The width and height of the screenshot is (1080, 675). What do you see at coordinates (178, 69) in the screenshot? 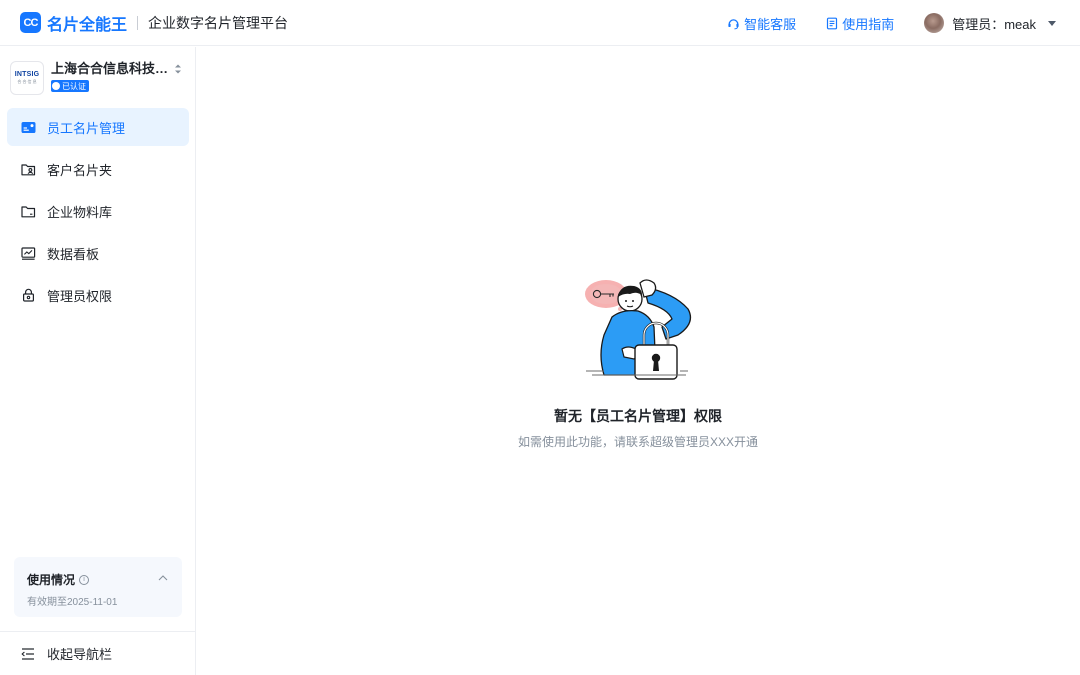
I see `switch-arrows-icon` at bounding box center [178, 69].